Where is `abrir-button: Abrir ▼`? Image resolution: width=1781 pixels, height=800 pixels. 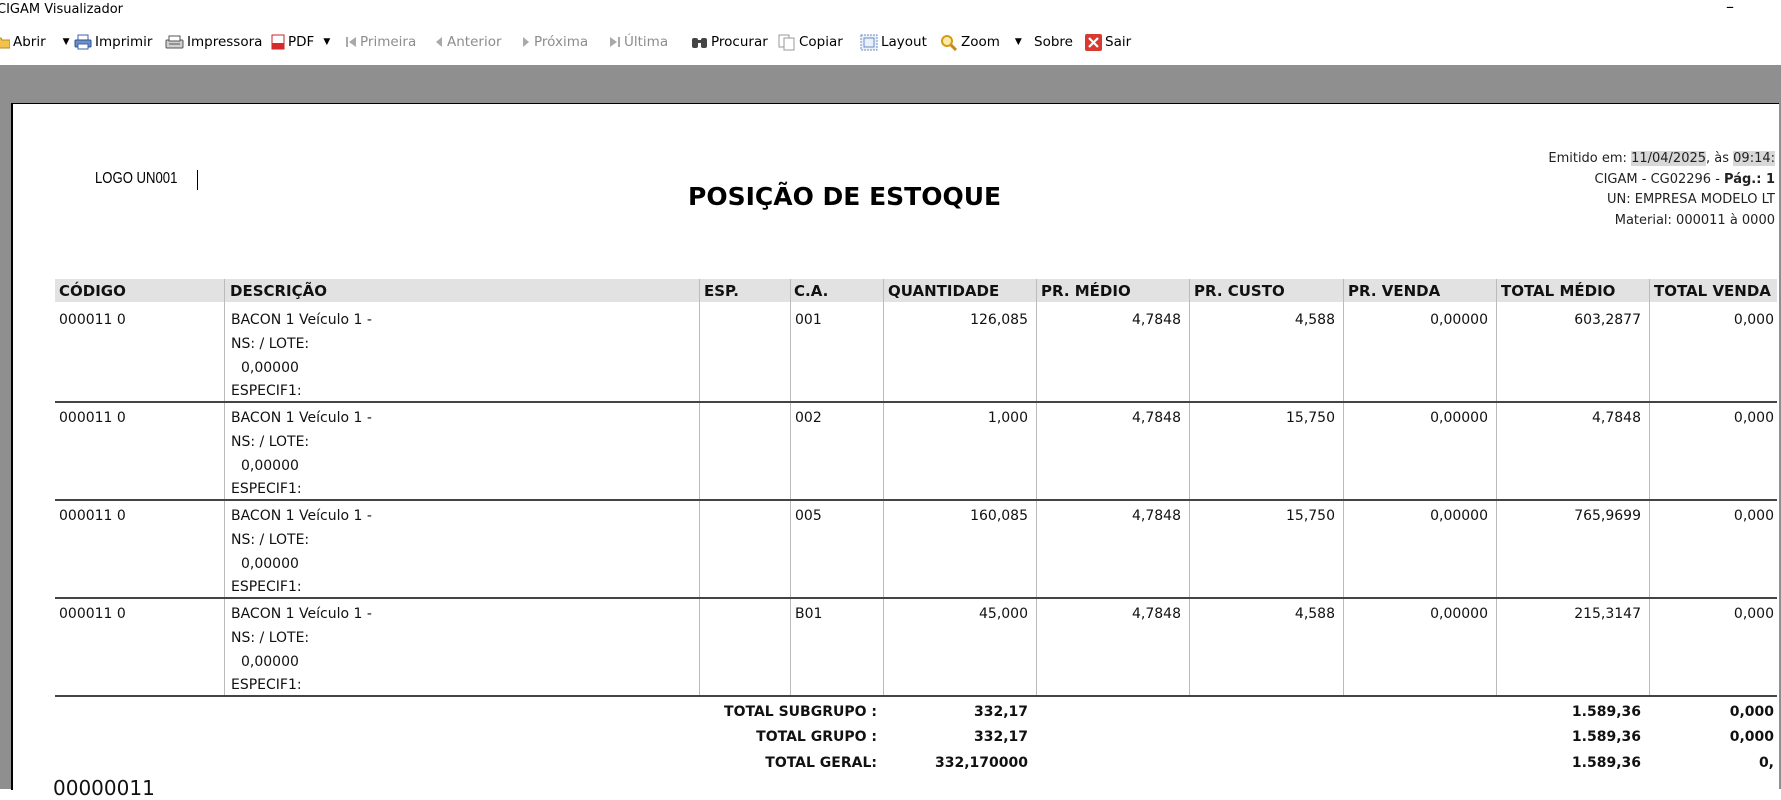
abrir-button: Abrir ▼ is located at coordinates (35, 42).